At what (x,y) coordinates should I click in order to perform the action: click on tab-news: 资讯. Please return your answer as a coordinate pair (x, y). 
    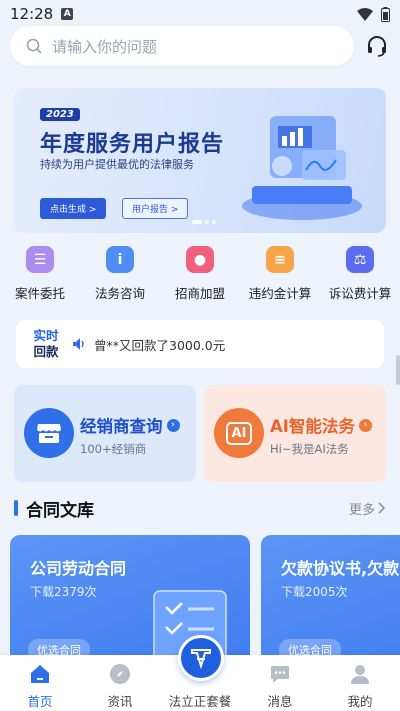
    Looking at the image, I should click on (120, 683).